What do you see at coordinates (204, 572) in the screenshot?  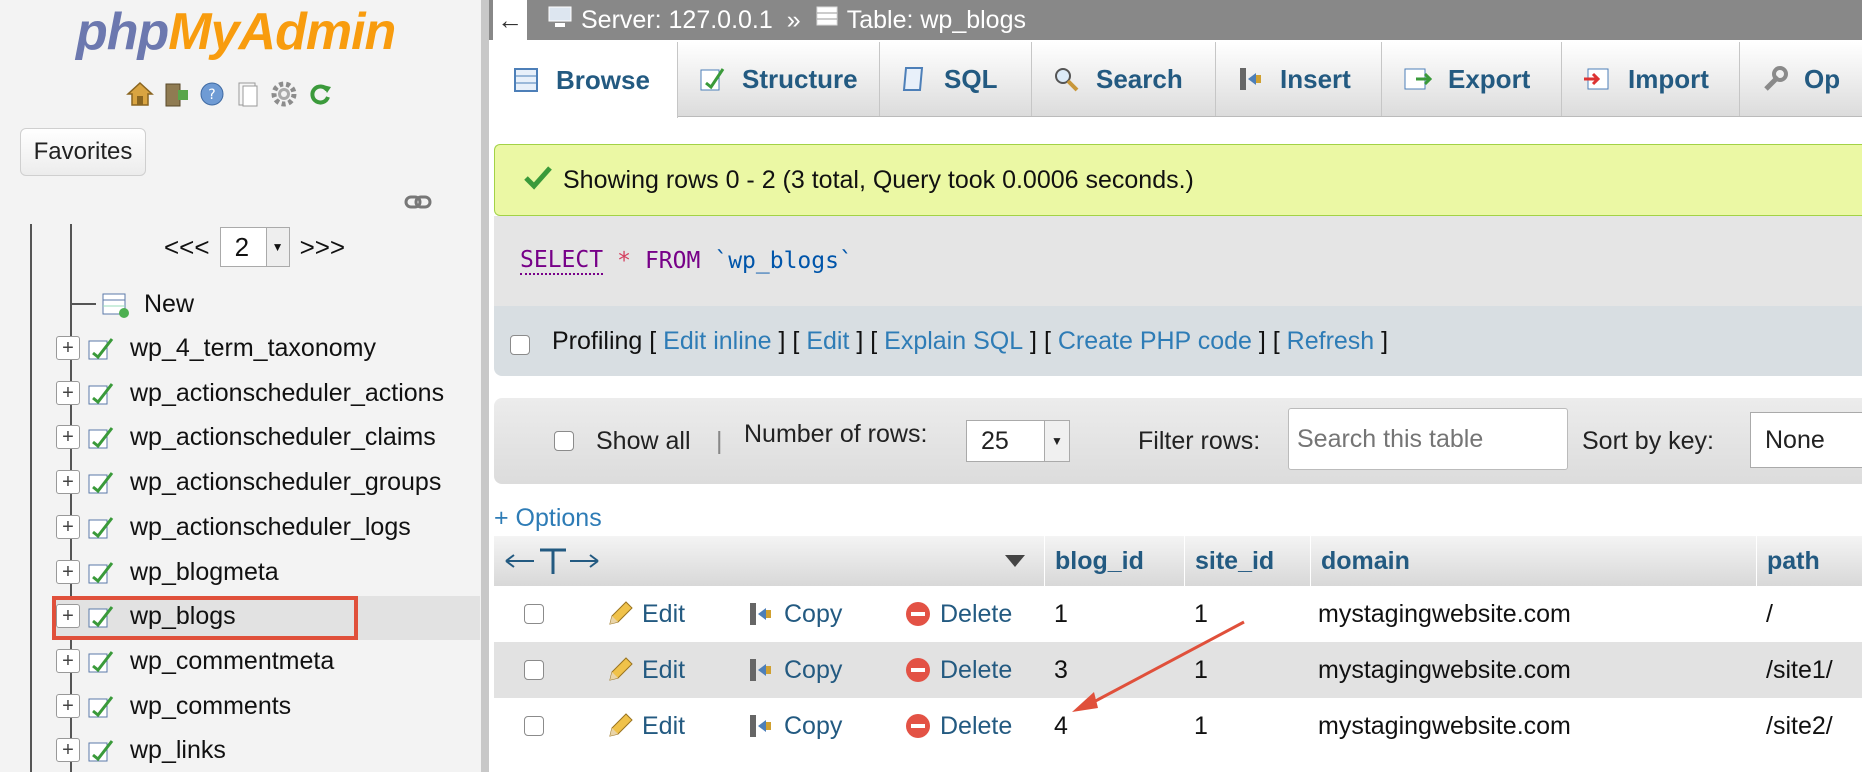 I see `sidebar-item-label: wp_blogmeta` at bounding box center [204, 572].